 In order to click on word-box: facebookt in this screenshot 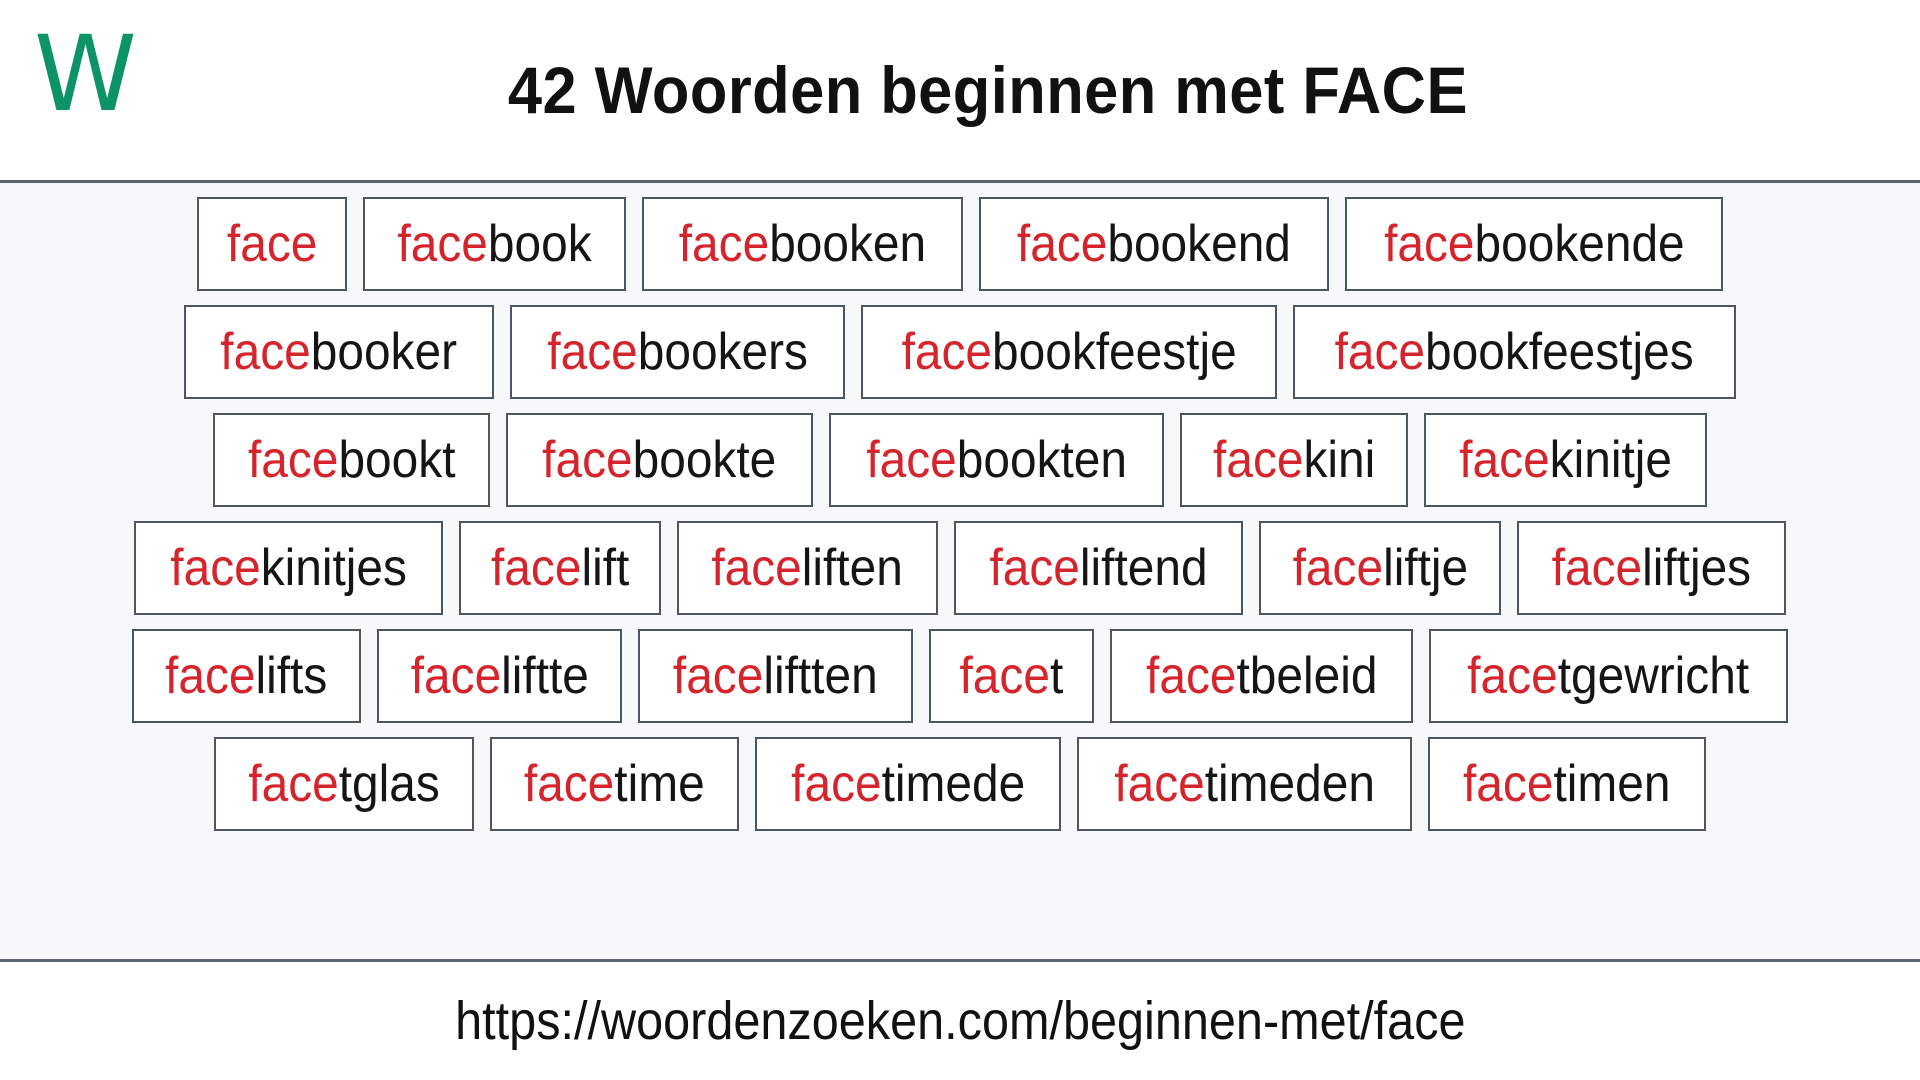, I will do `click(351, 460)`.